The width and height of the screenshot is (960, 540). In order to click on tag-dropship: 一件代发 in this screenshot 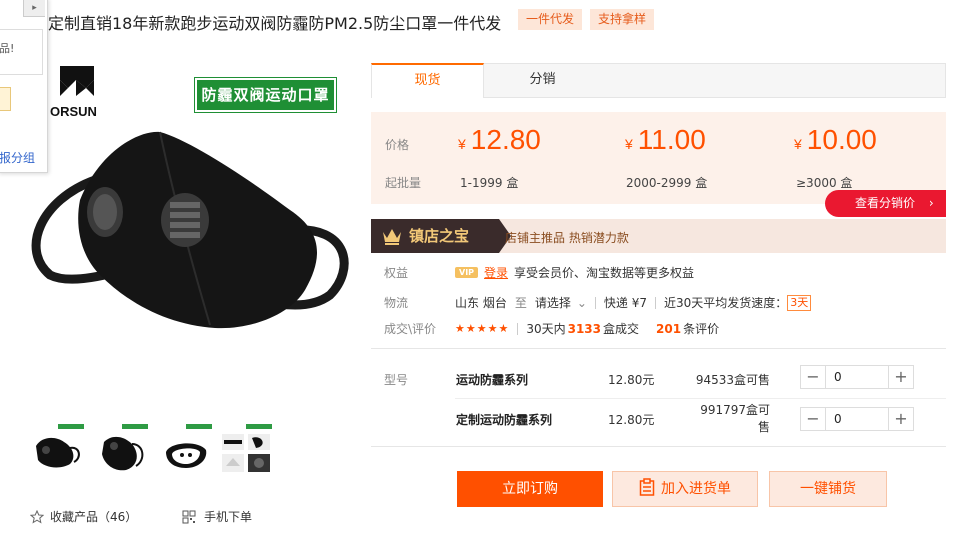, I will do `click(550, 19)`.